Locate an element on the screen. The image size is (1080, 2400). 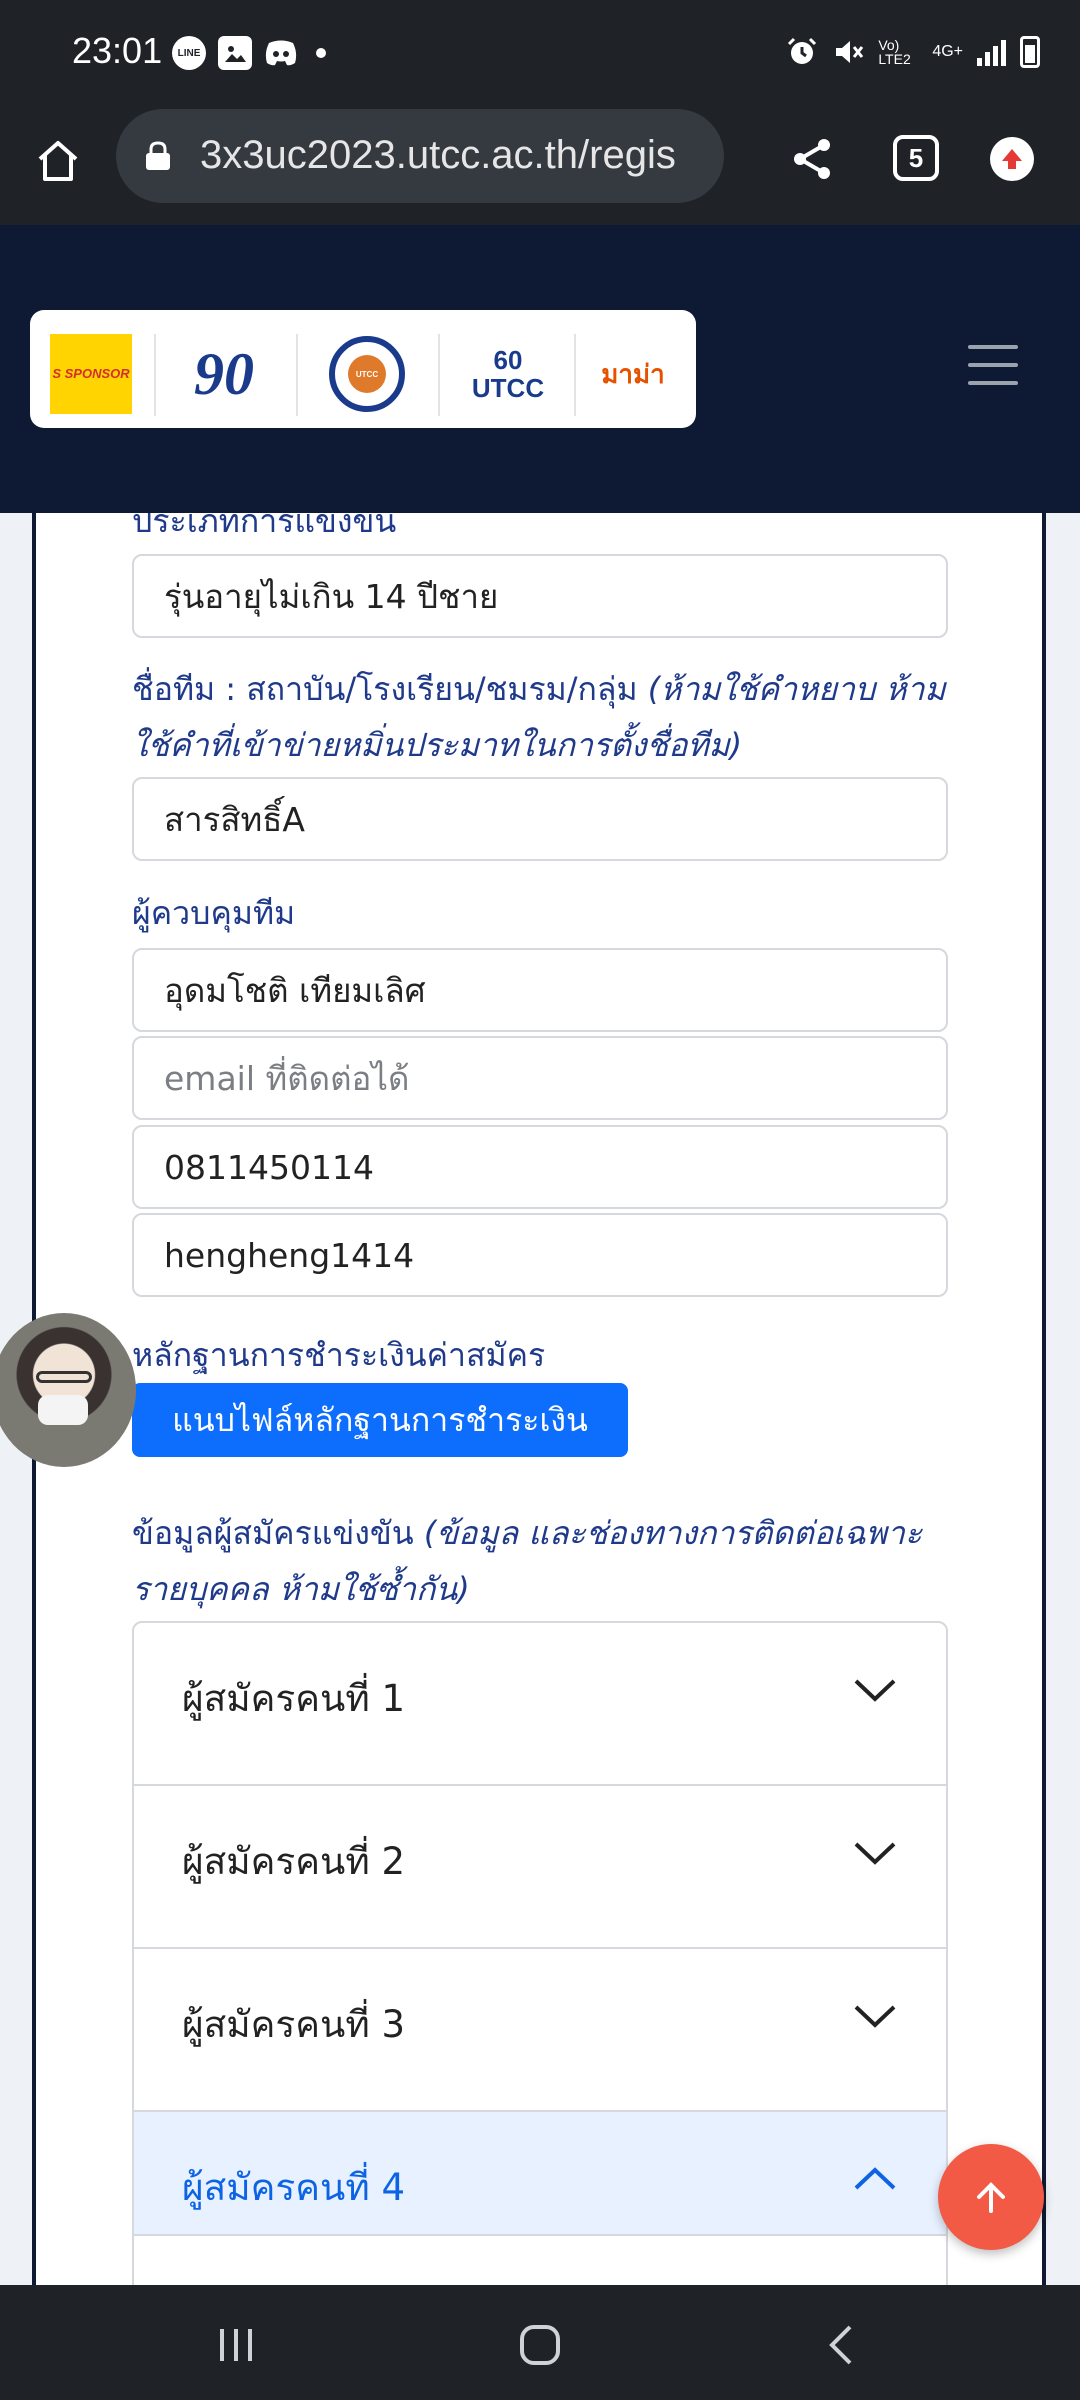
manager-line-input: hengheng1414 is located at coordinates (540, 1255).